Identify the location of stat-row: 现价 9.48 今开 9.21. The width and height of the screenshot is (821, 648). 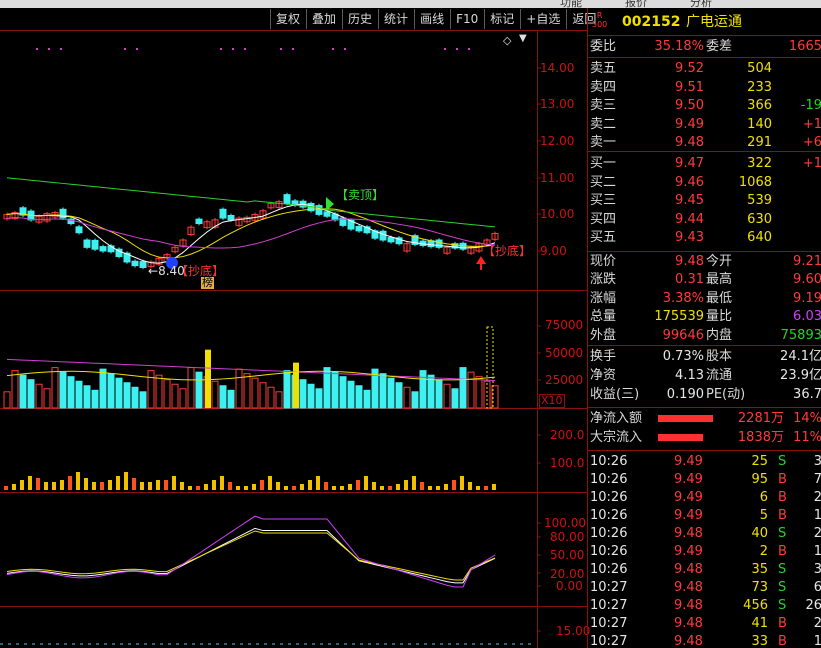
(704, 262).